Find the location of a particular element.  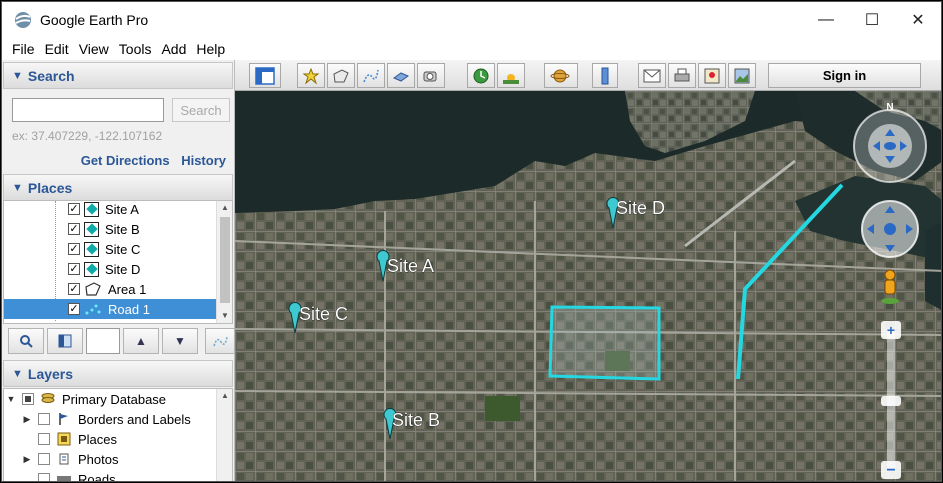

layer-item-primary-database: ▼ Primary Database is located at coordinates (112, 399).